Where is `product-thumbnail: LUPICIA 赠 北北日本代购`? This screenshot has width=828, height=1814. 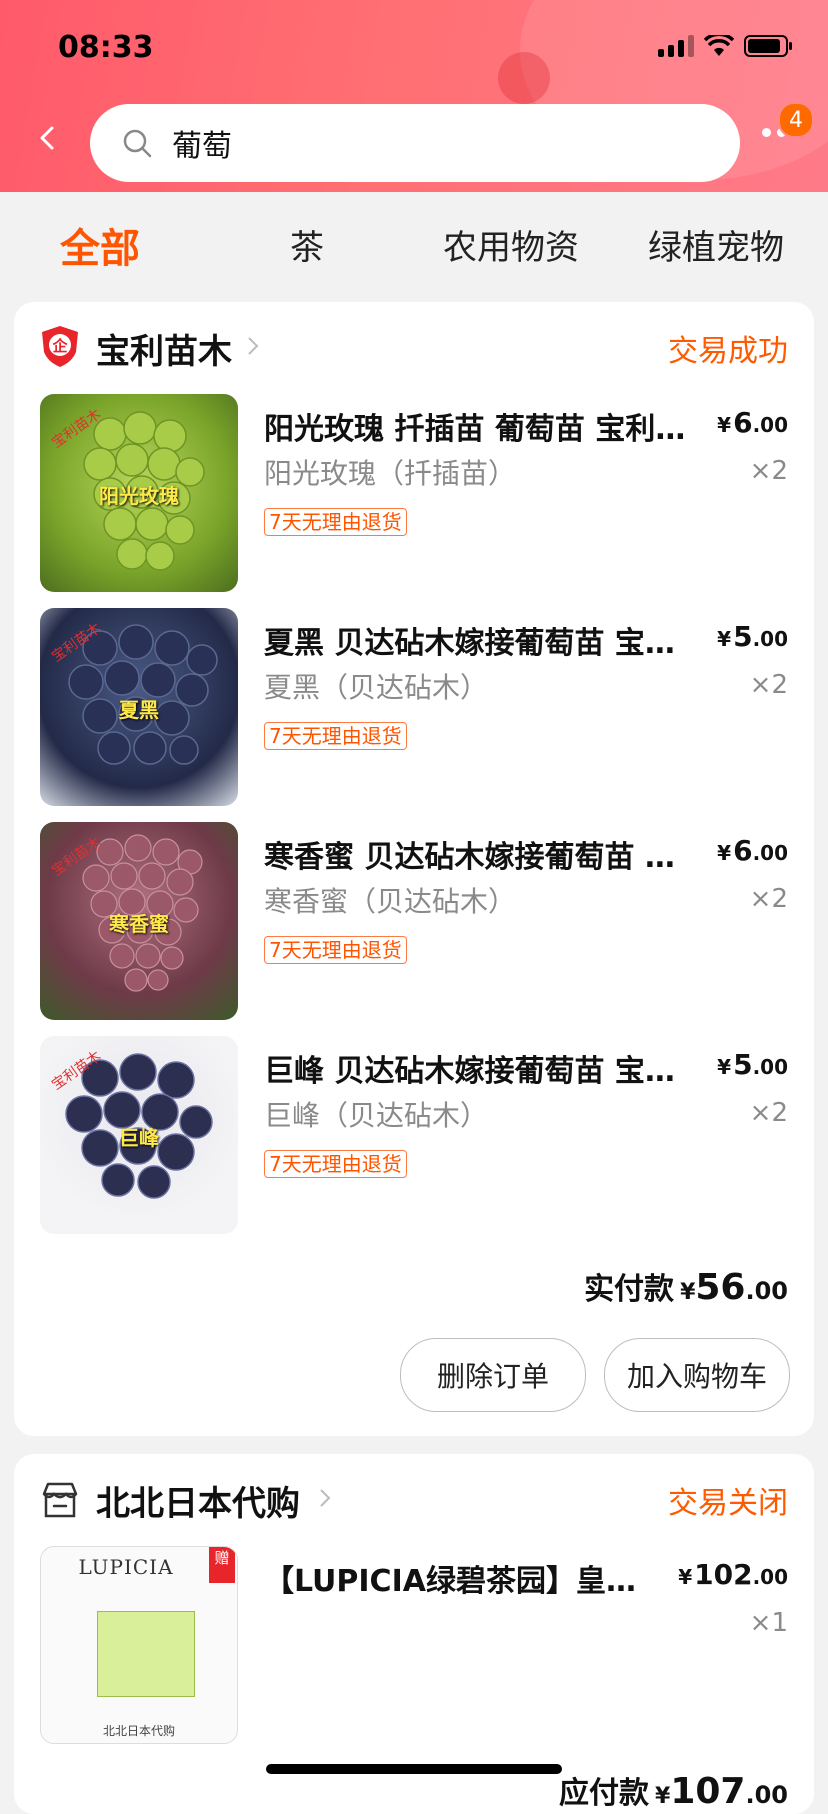
product-thumbnail: LUPICIA 赠 北北日本代购 is located at coordinates (139, 1645).